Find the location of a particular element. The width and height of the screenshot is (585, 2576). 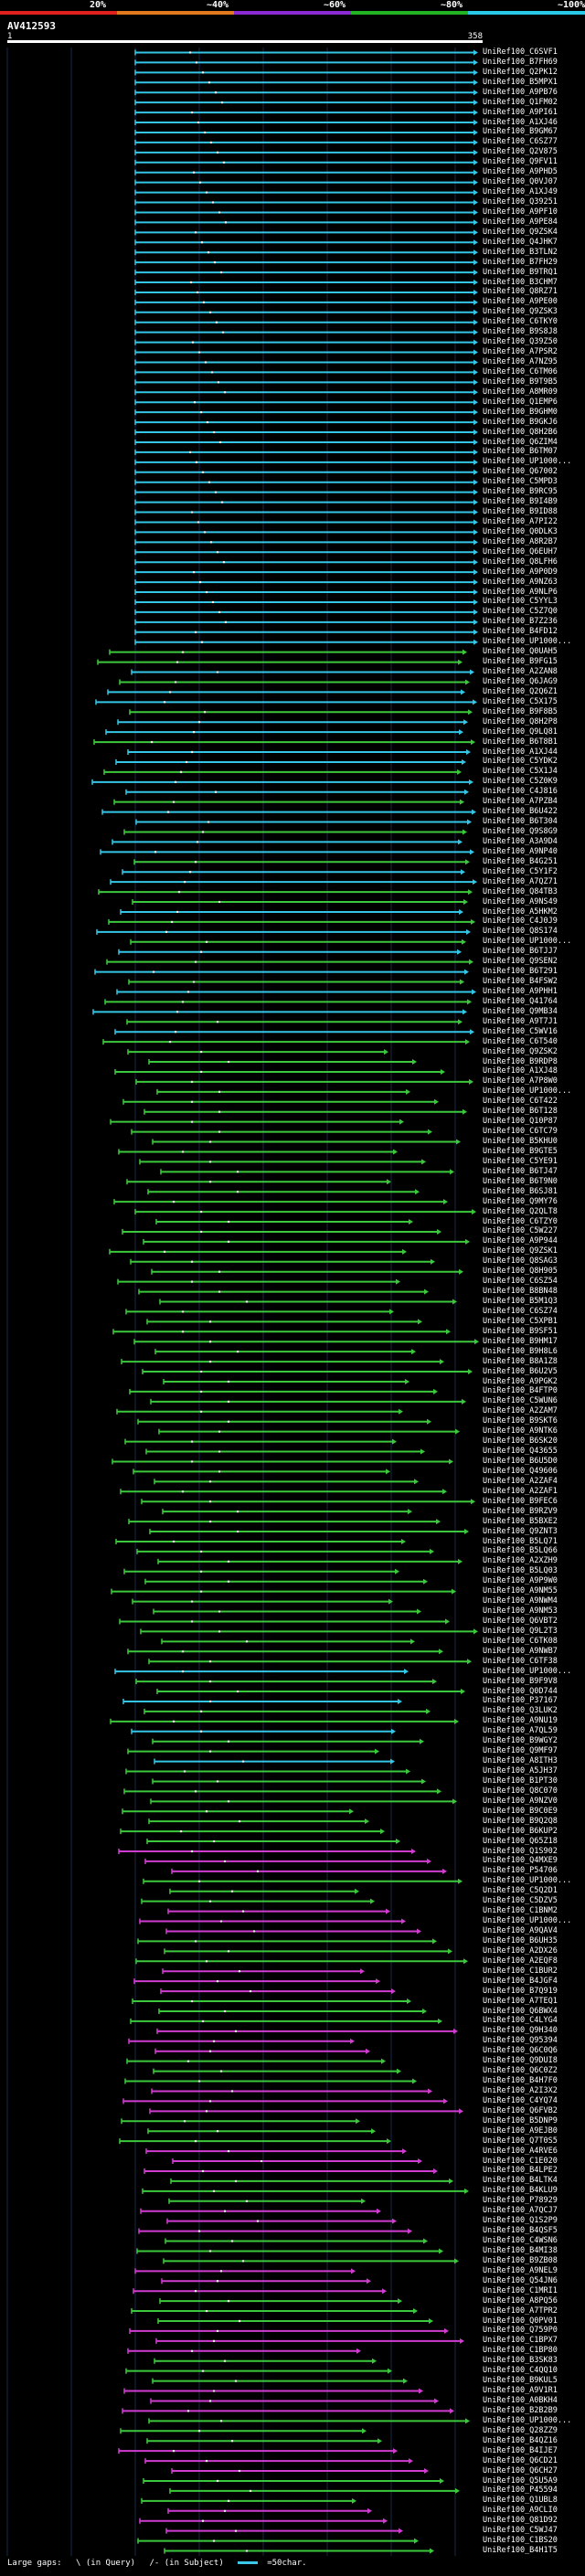

hit-label: UniRef100_A9NM55 is located at coordinates (520, 1590).